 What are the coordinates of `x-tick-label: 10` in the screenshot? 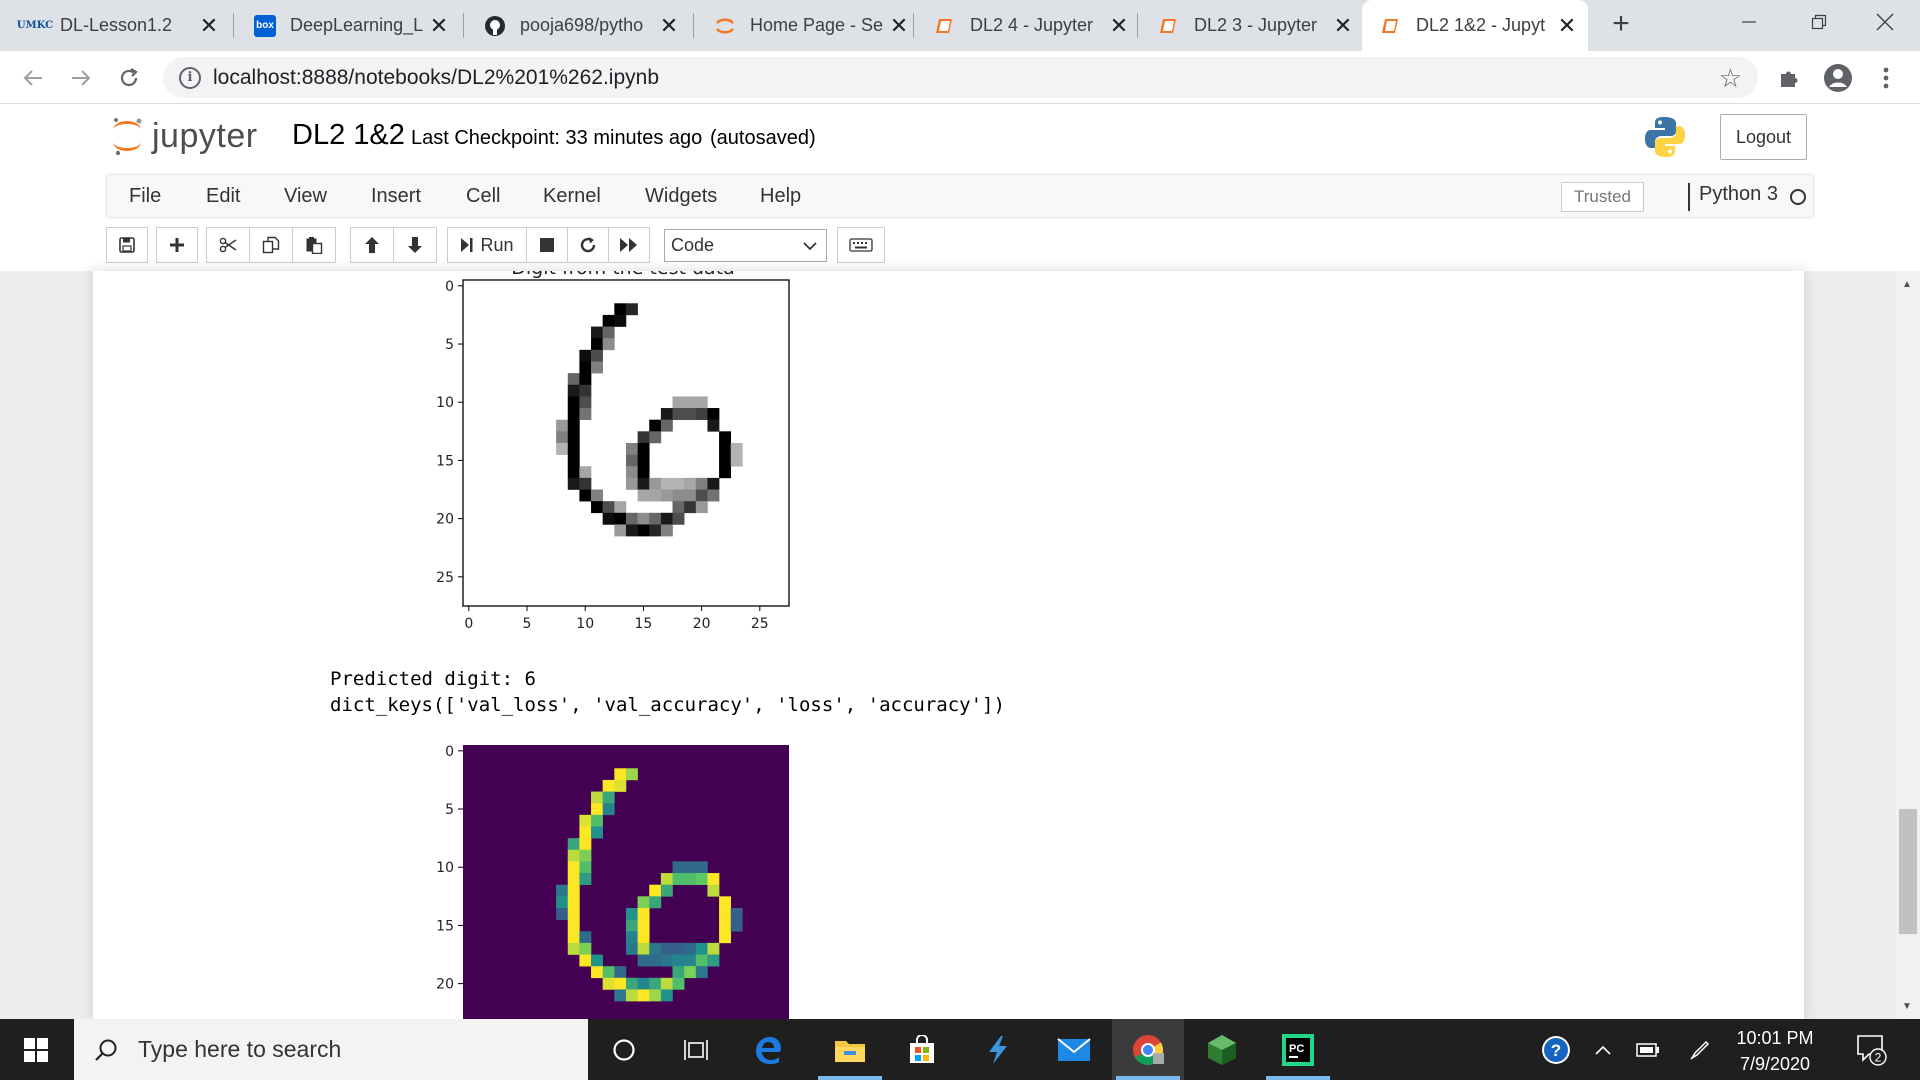 It's located at (585, 622).